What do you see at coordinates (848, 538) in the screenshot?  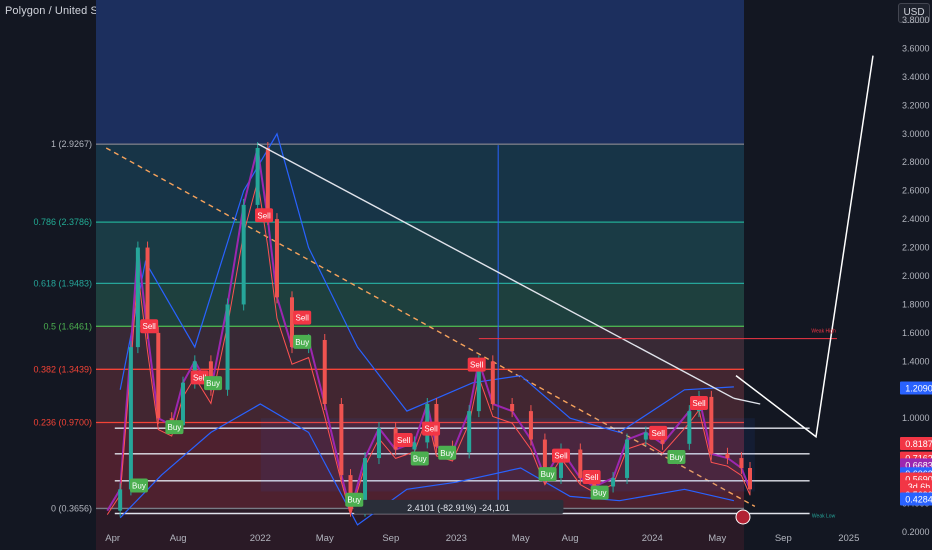 I see `x-tick-label: 2025` at bounding box center [848, 538].